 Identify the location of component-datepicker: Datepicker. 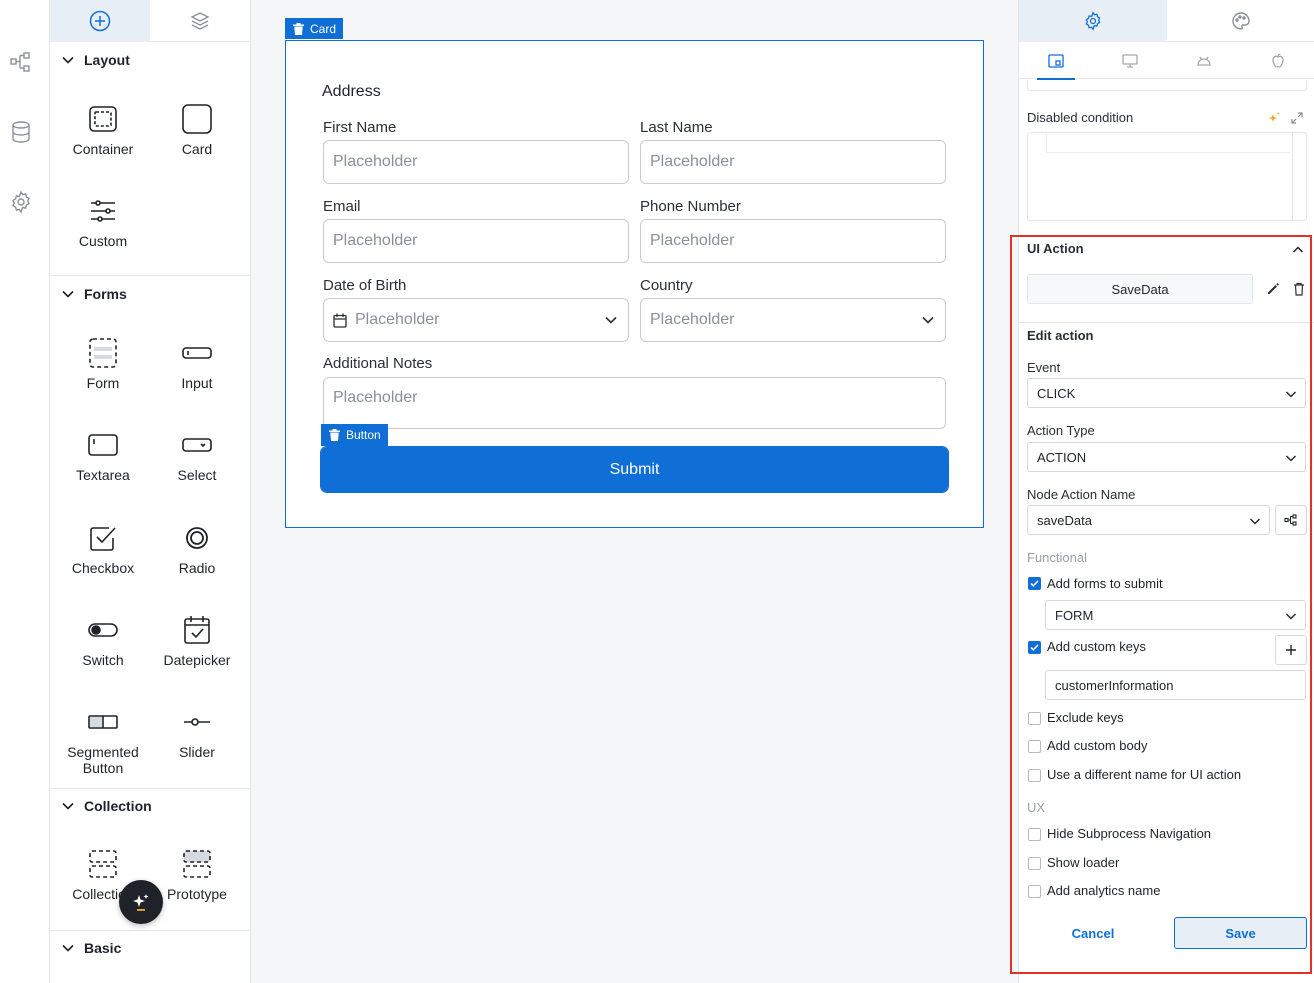
(197, 641).